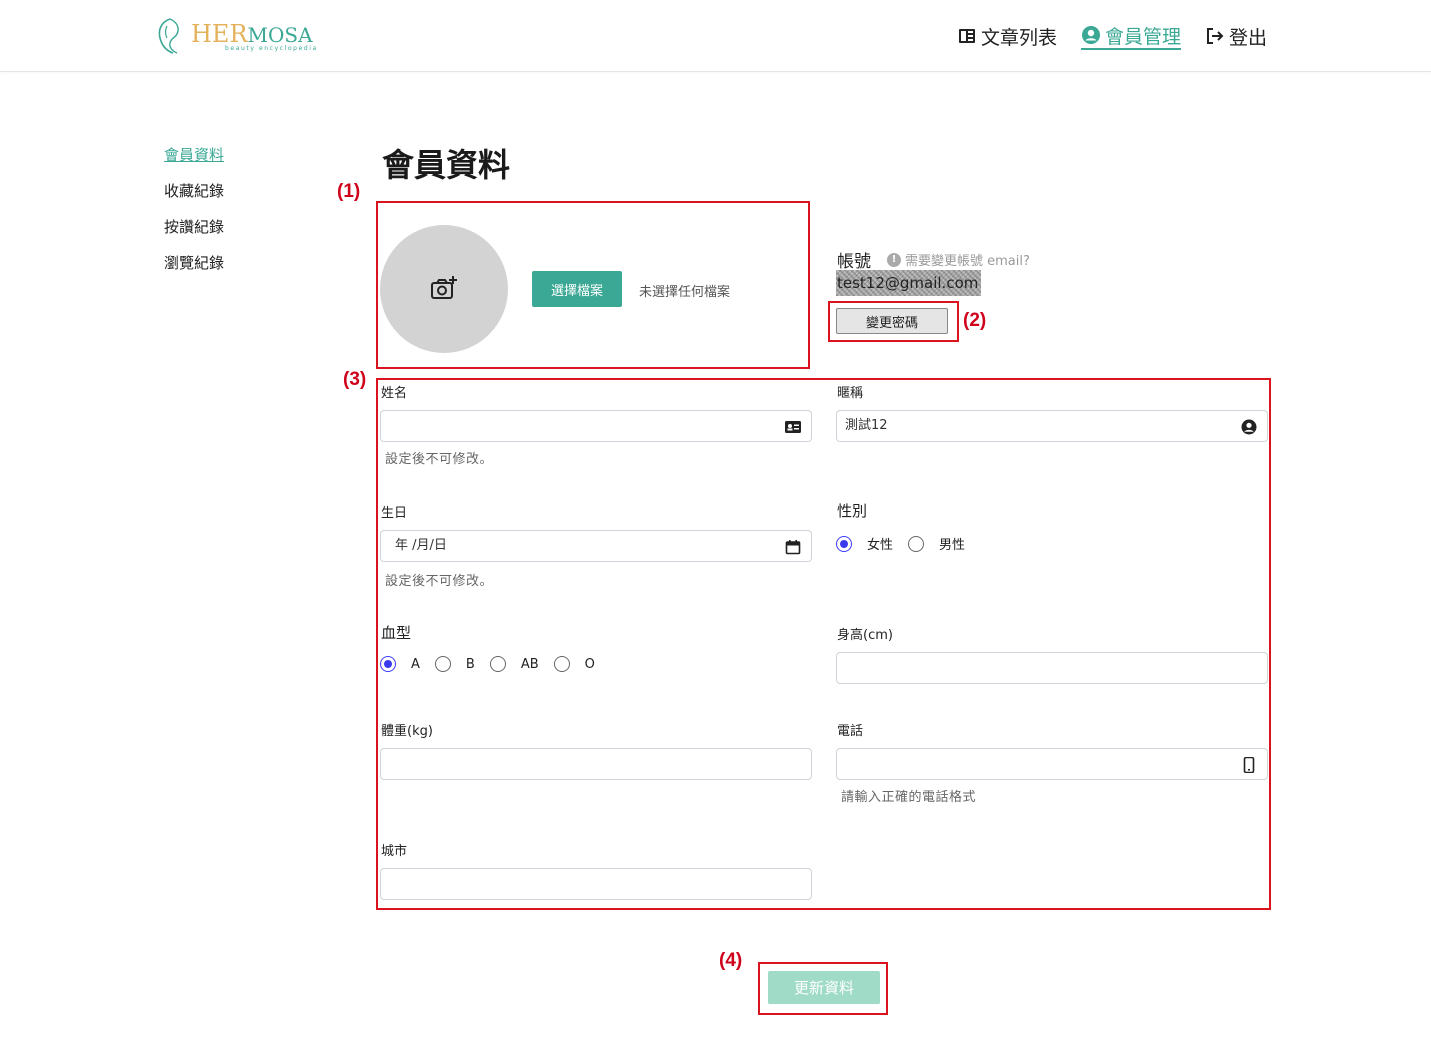 The width and height of the screenshot is (1431, 1051). I want to click on update-profile-button: 更新資料, so click(824, 987).